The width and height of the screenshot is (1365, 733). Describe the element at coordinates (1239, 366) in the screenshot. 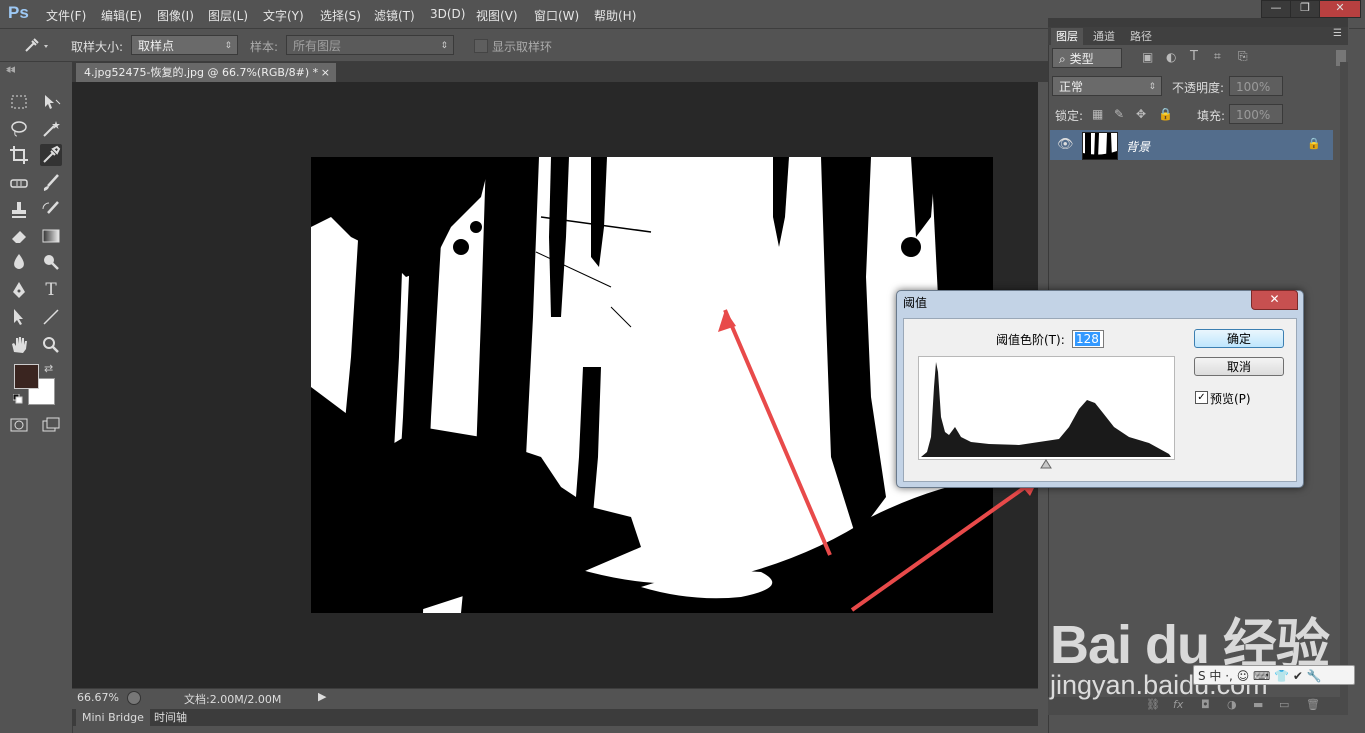

I see `cancel-button: 取消` at that location.